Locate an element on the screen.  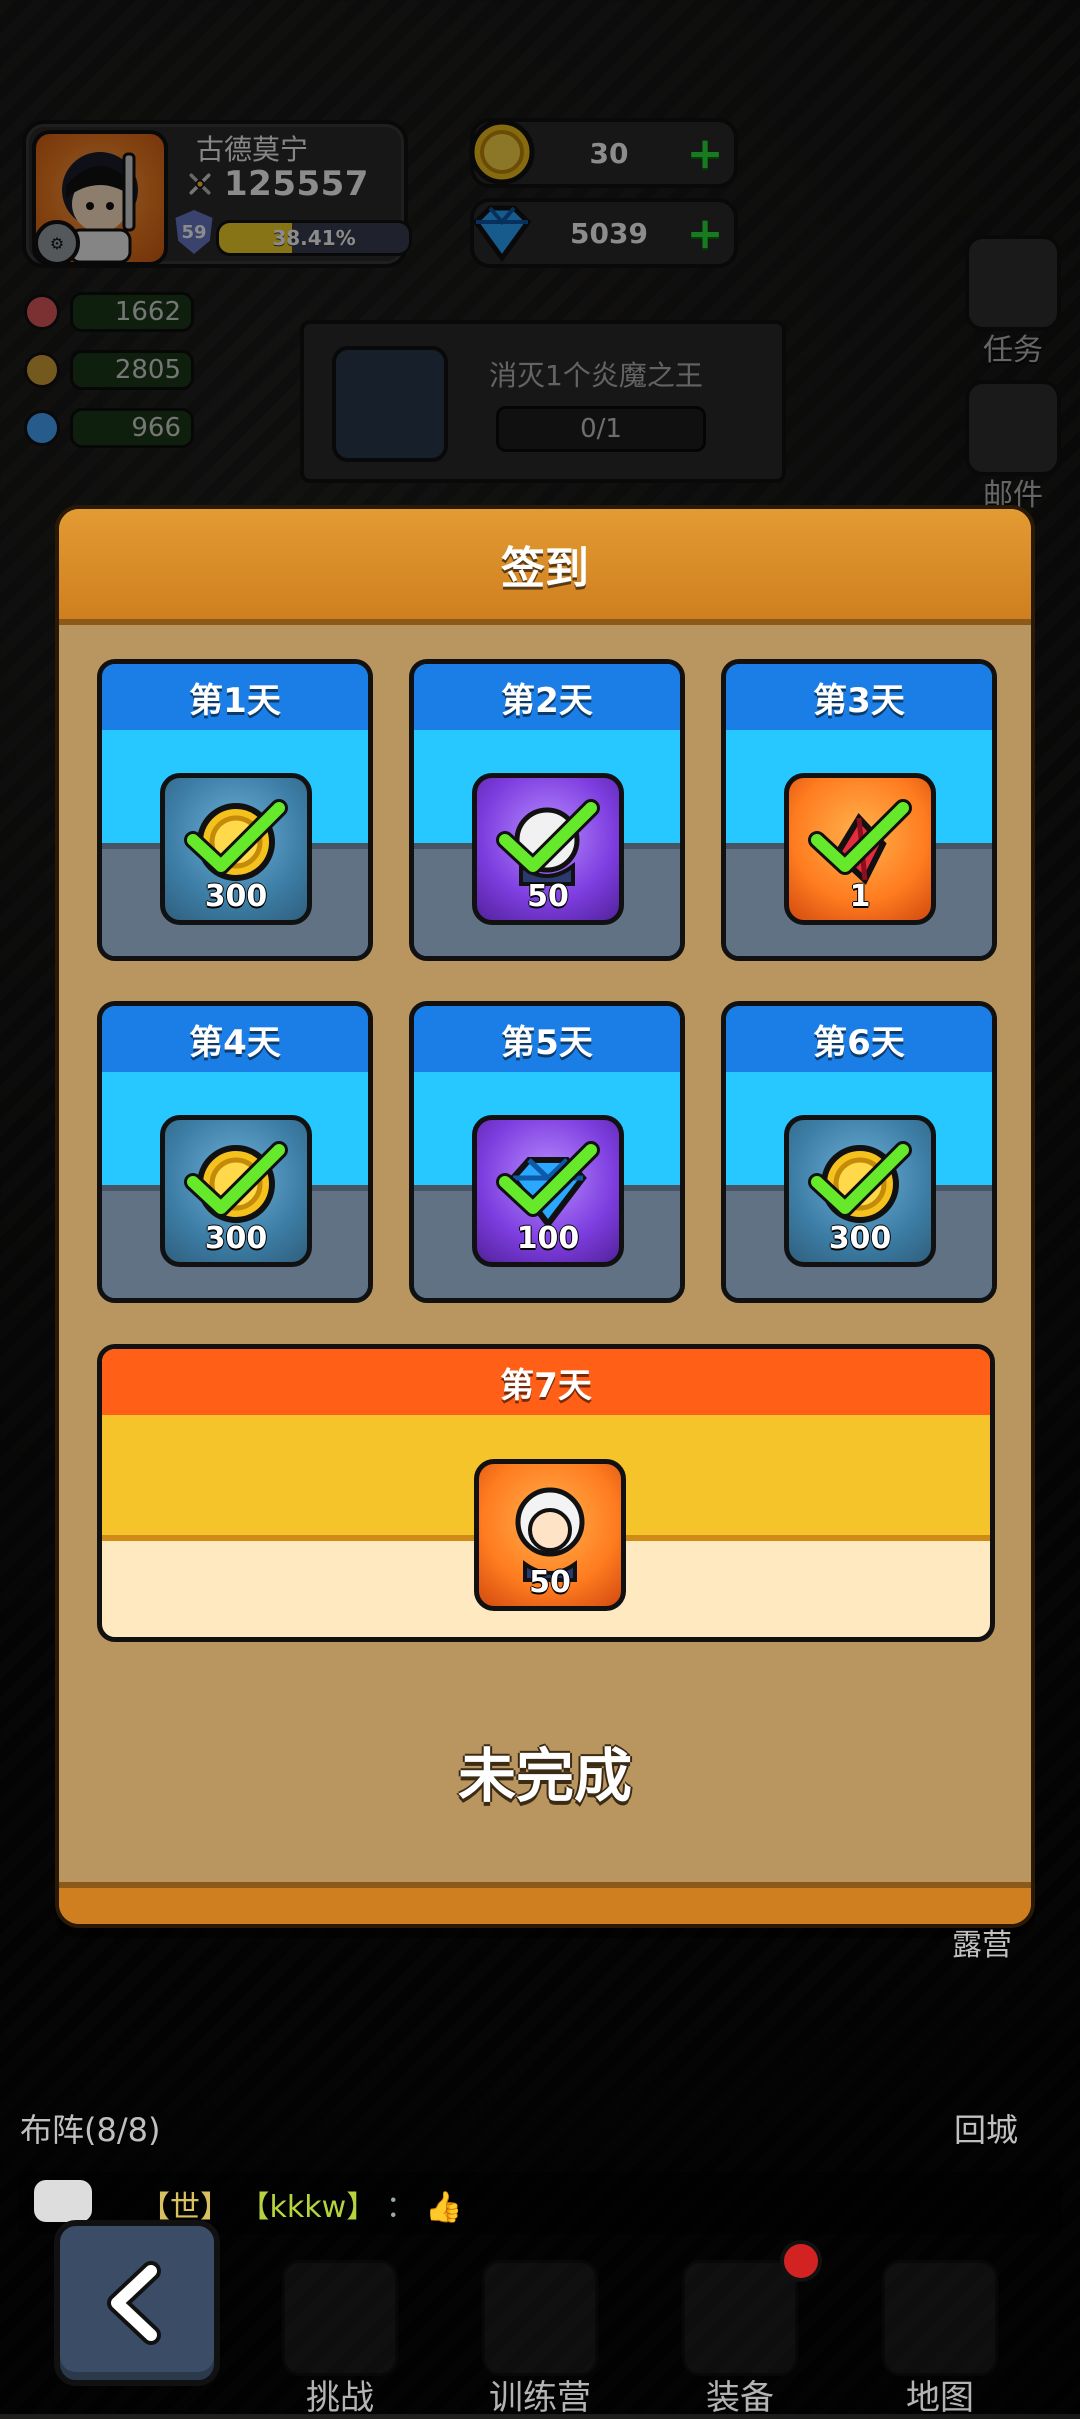
checkin-day-7-qty: 50 is located at coordinates (550, 1582).